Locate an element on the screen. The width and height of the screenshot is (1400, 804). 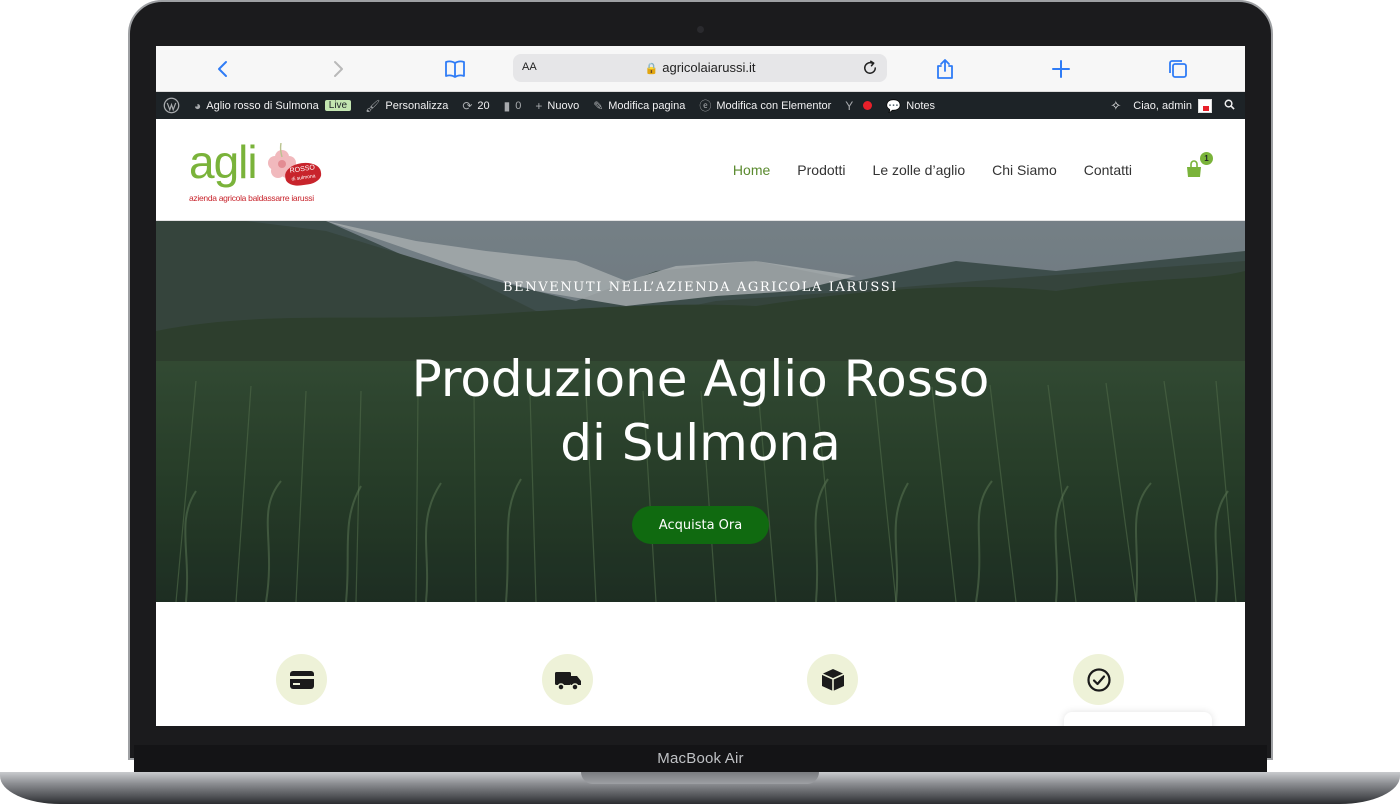
admin-customize: 🖌 Personalizza is located at coordinates (406, 106).